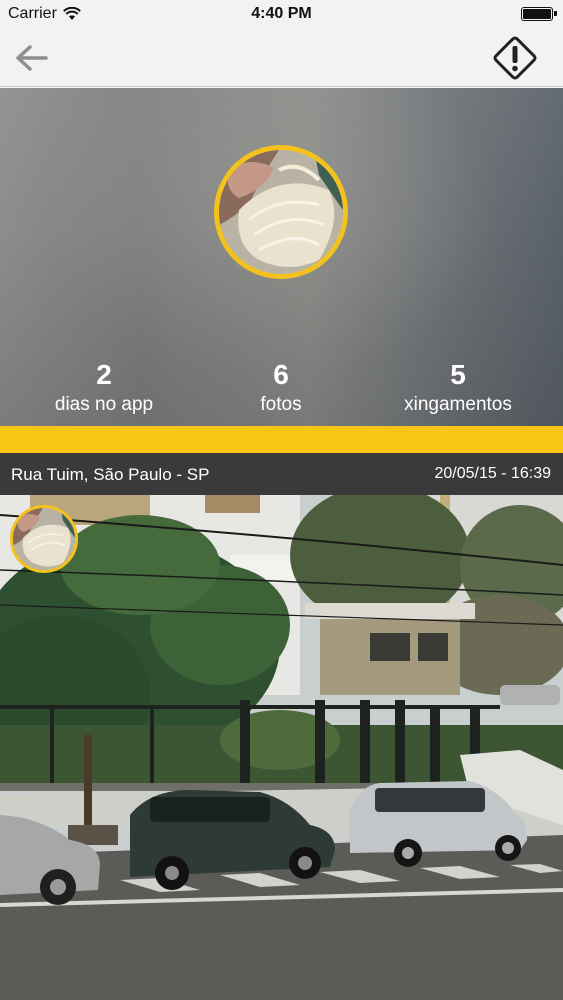  What do you see at coordinates (104, 404) in the screenshot?
I see `stat-days-label: dias no app` at bounding box center [104, 404].